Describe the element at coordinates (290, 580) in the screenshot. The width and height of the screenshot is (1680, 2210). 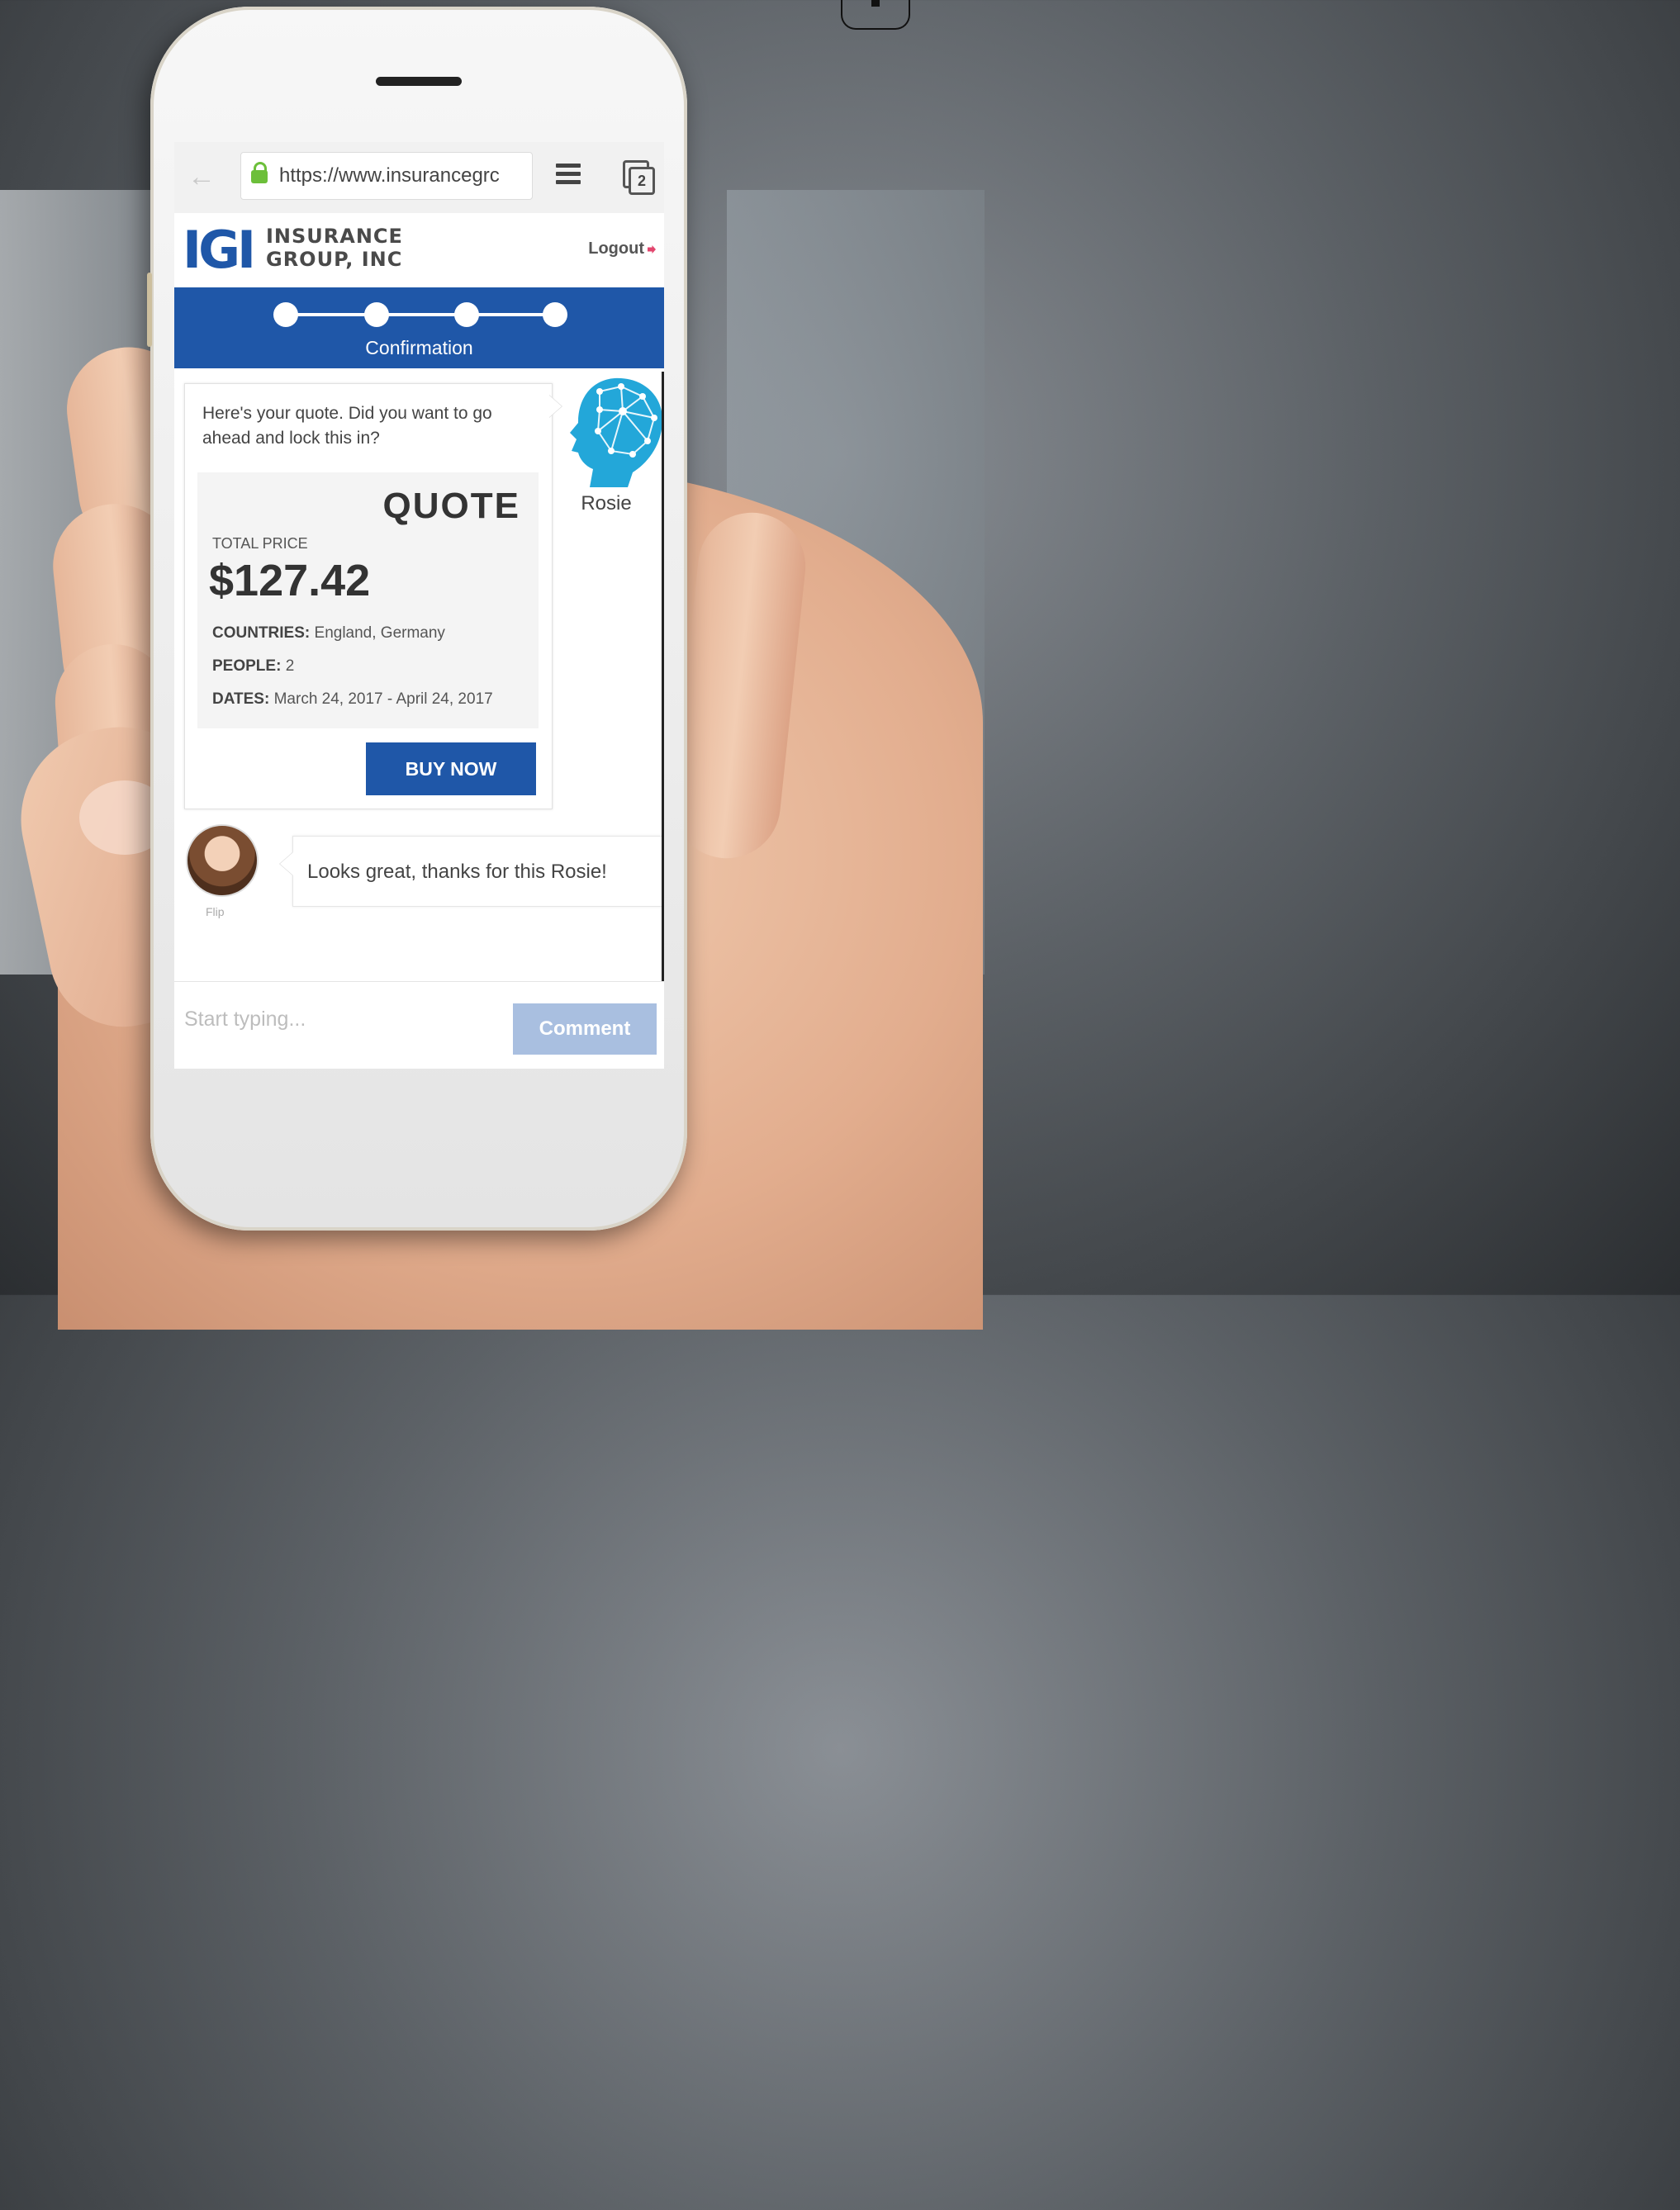
I see `total-price-value: $127.42` at that location.